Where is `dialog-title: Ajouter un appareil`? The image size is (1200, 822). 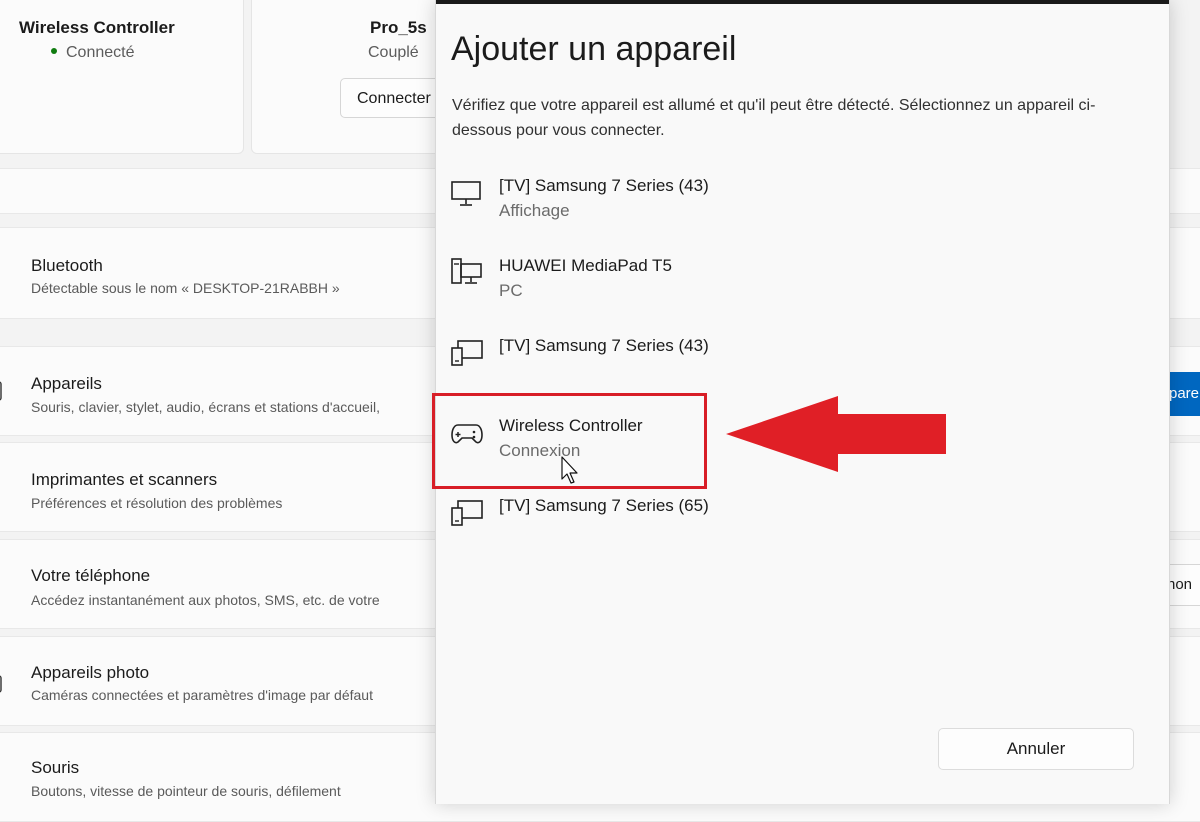 dialog-title: Ajouter un appareil is located at coordinates (594, 49).